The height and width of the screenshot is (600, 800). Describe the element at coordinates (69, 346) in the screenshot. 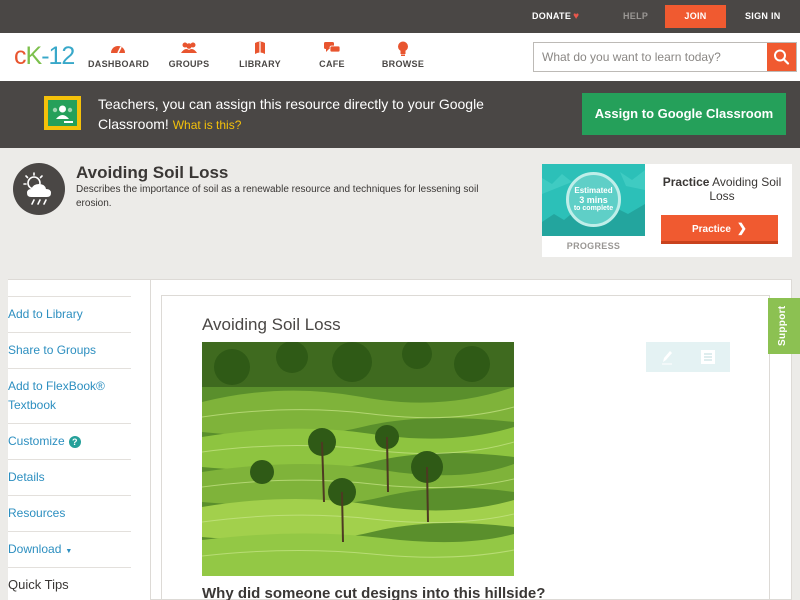

I see `sidebar-item-share-groups: Share to Groups` at that location.